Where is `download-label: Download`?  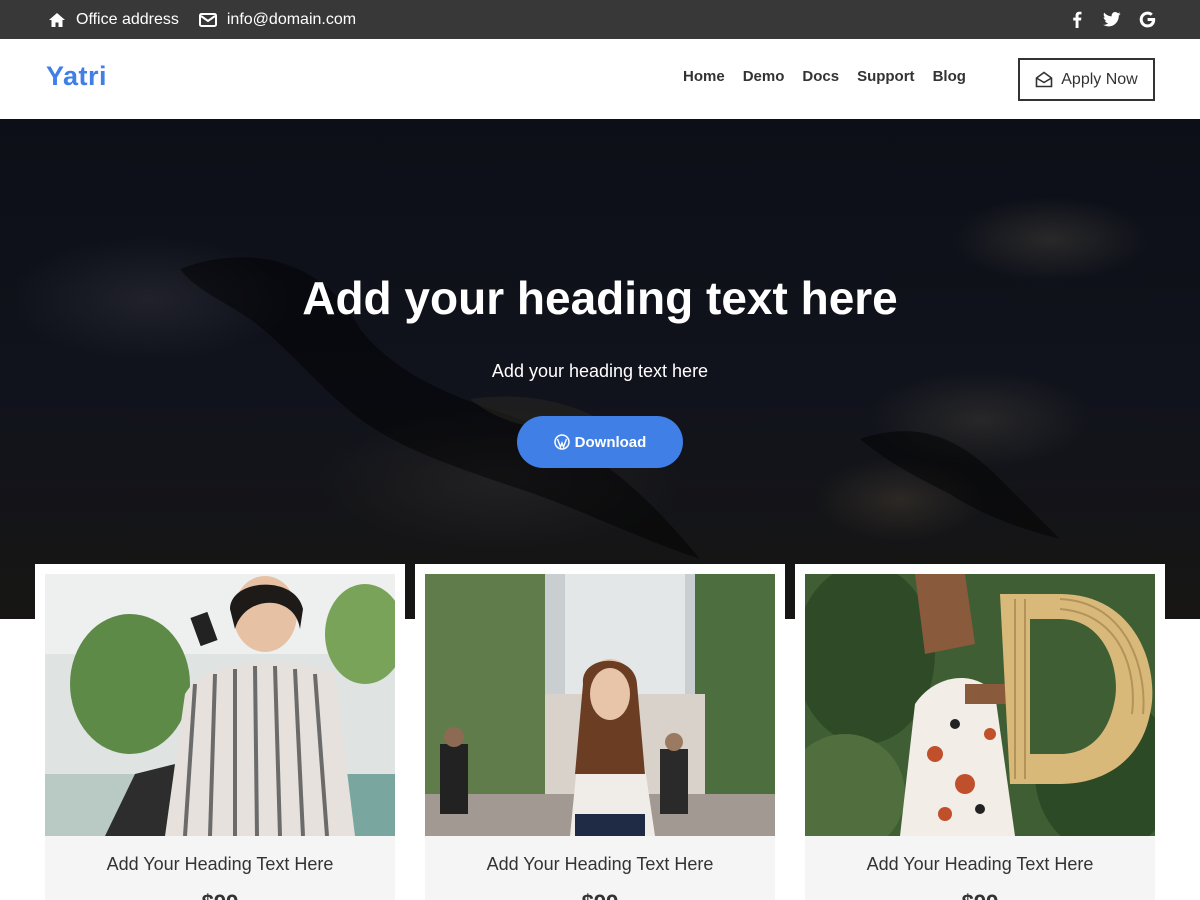
download-label: Download is located at coordinates (610, 442).